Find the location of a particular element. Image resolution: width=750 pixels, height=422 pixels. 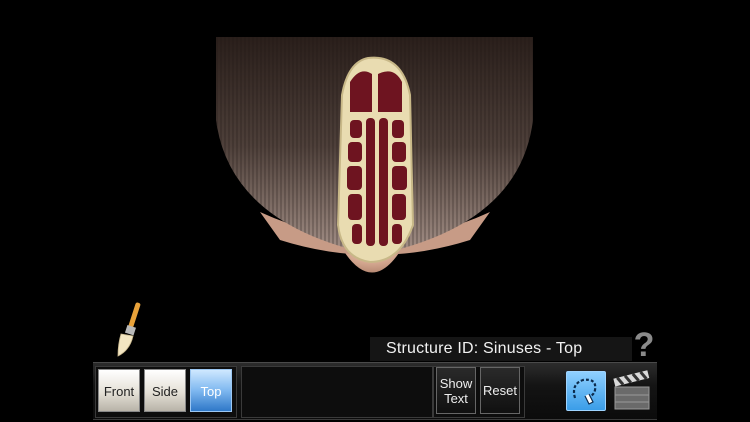

clapperboard-icon is located at coordinates (632, 391).